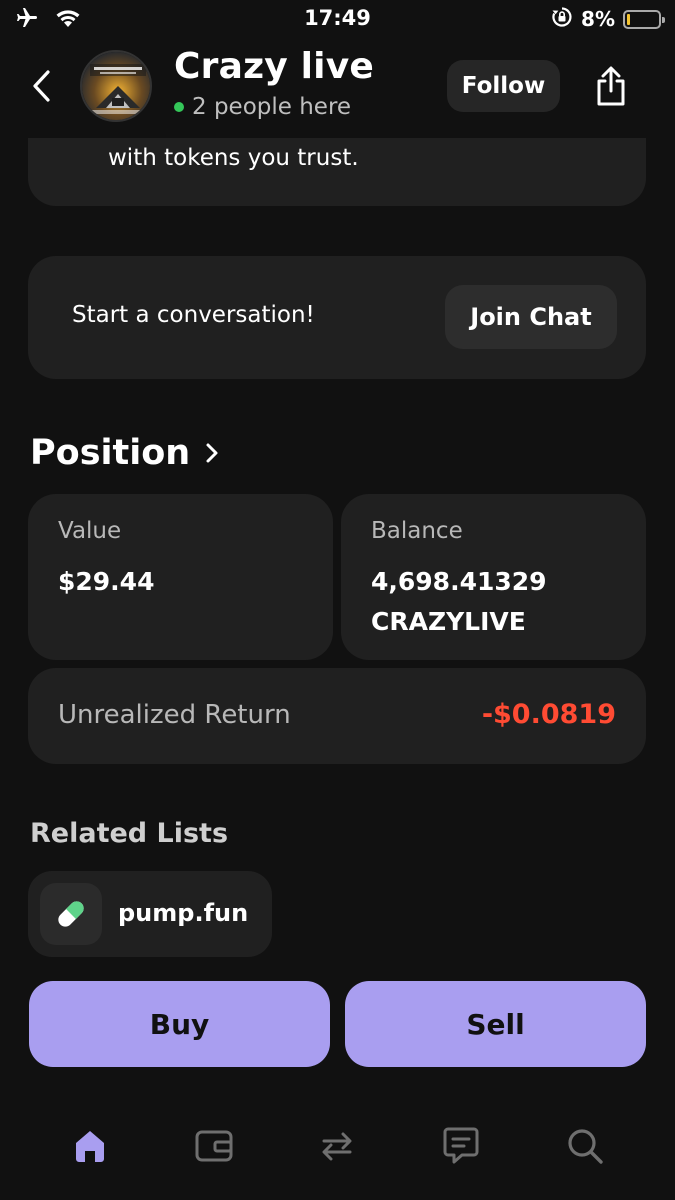 The image size is (675, 1200). I want to click on value-label: Value, so click(90, 531).